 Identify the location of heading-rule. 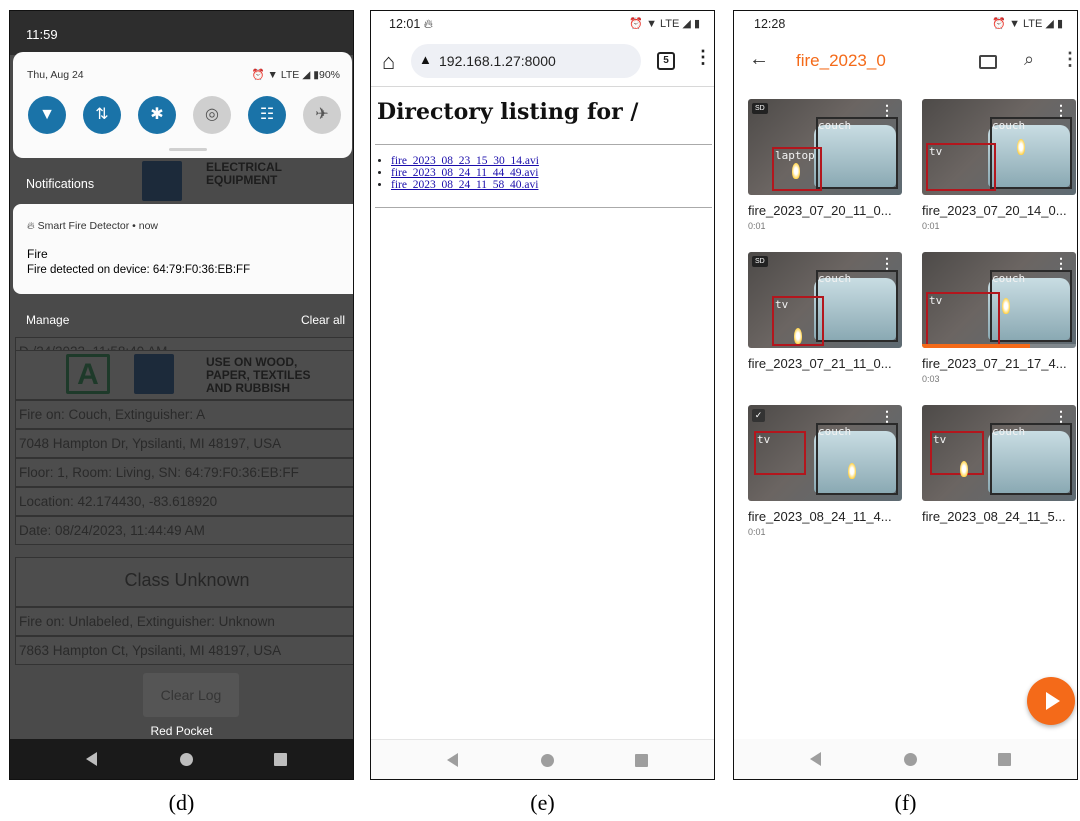
(543, 144).